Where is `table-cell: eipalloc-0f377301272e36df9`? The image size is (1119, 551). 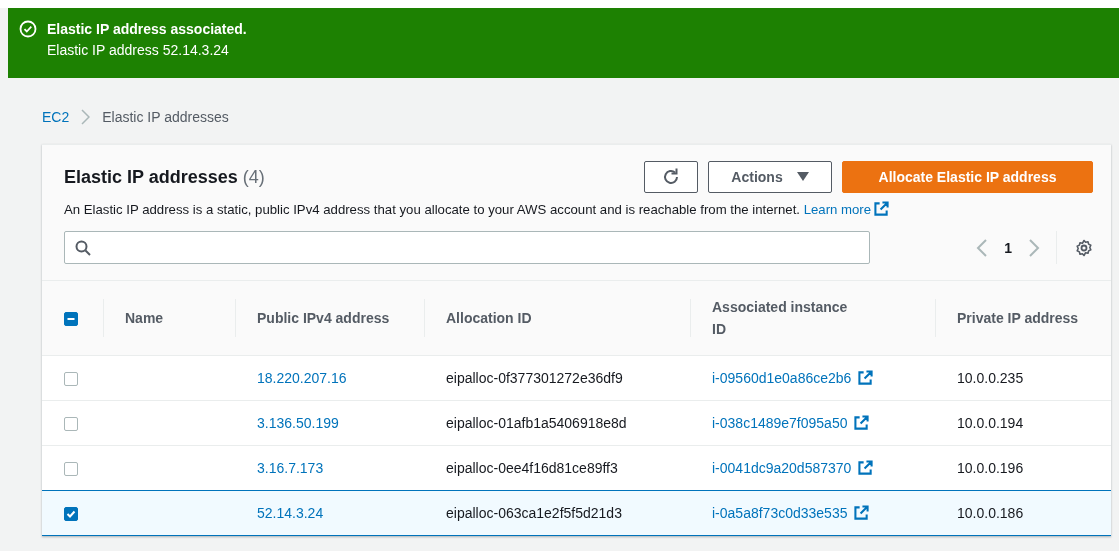
table-cell: eipalloc-0f377301272e36df9 is located at coordinates (534, 378).